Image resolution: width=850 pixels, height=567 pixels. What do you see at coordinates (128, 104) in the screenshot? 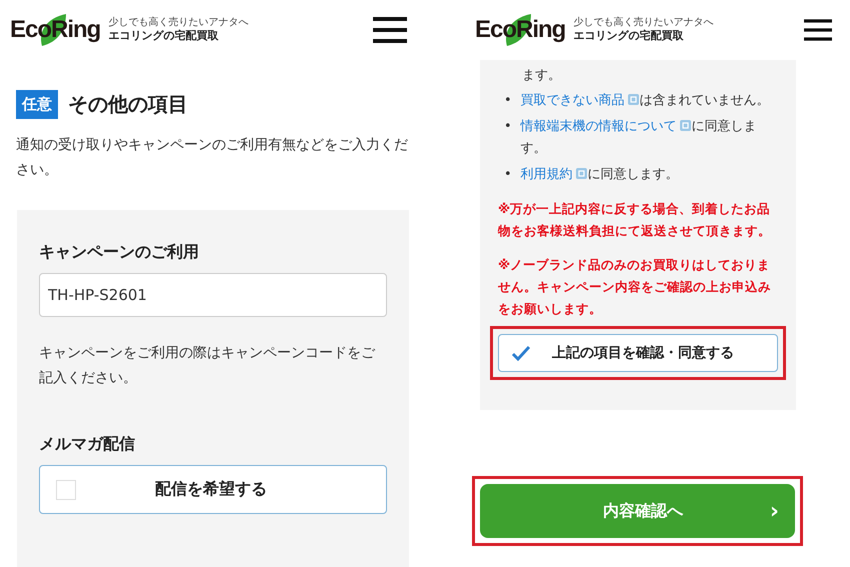
I see `section-title: その他の項目` at bounding box center [128, 104].